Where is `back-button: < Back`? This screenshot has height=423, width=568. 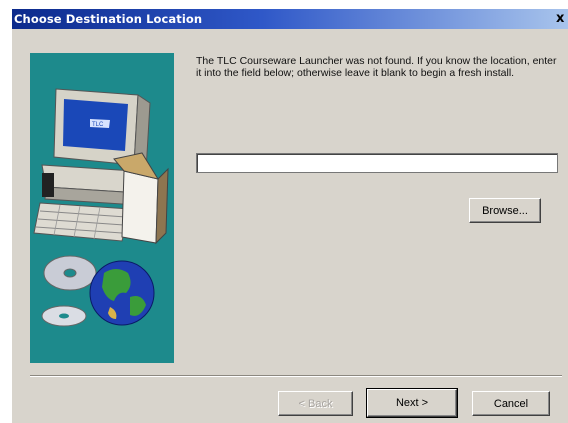
back-button: < Back is located at coordinates (315, 403).